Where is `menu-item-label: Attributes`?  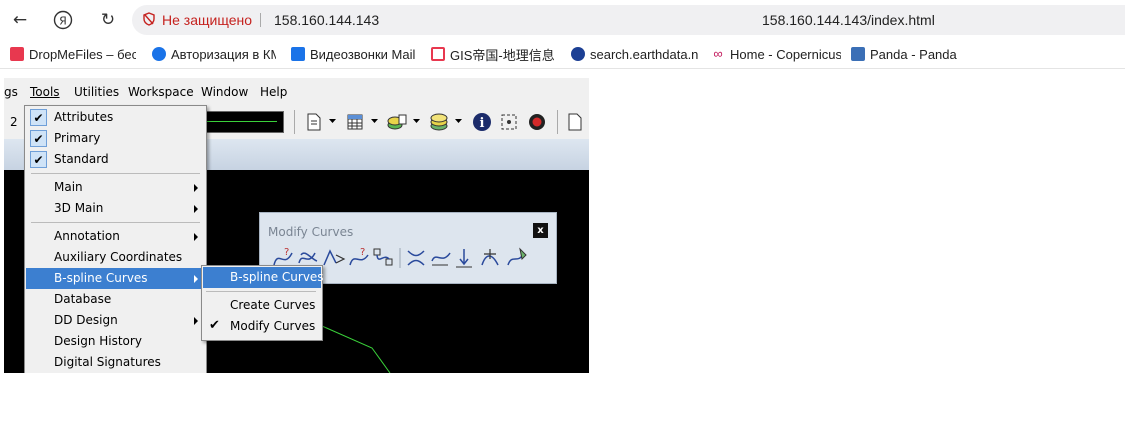 menu-item-label: Attributes is located at coordinates (84, 117).